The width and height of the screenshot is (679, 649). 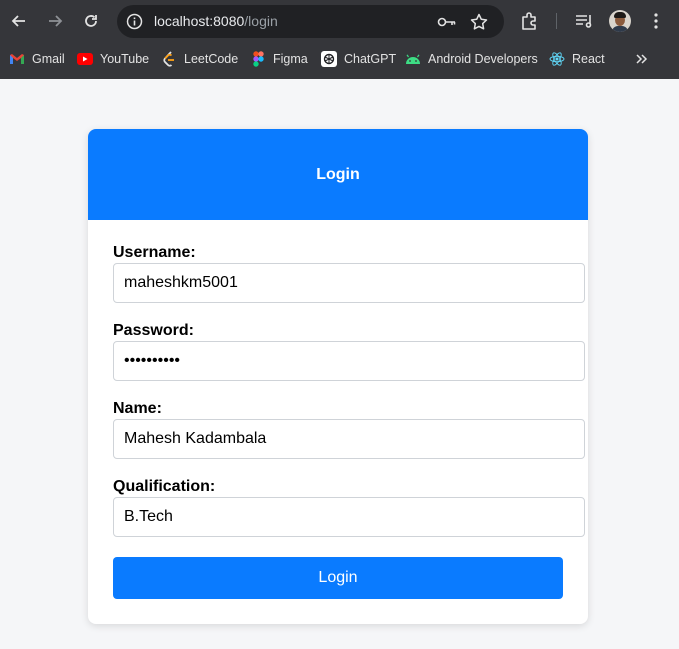 What do you see at coordinates (17, 59) in the screenshot?
I see `gmail-icon` at bounding box center [17, 59].